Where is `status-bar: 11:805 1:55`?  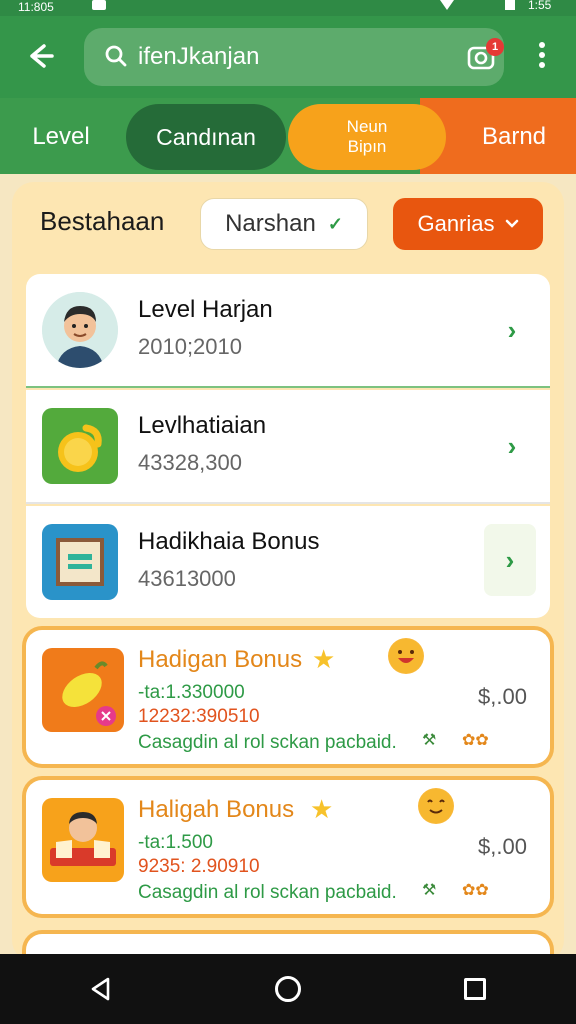
status-bar: 11:805 1:55 is located at coordinates (288, 8).